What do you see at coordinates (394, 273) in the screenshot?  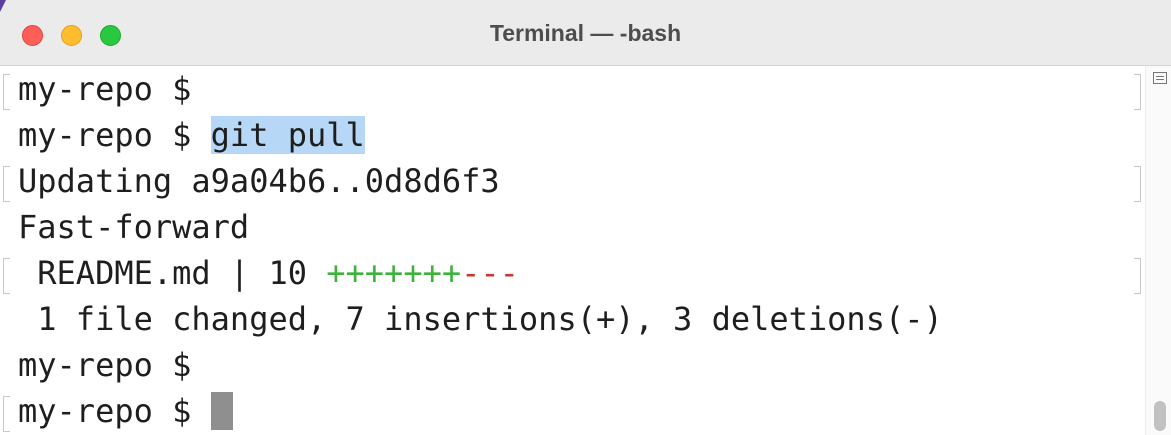 I see `diffstat-insertions: +++++++` at bounding box center [394, 273].